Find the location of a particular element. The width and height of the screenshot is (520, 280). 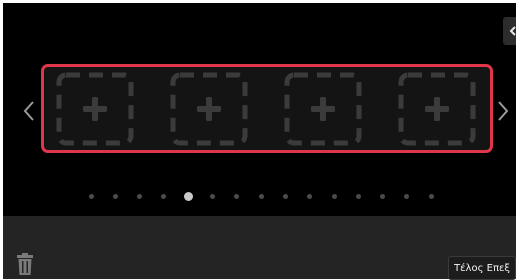

page-dot-active is located at coordinates (188, 196).